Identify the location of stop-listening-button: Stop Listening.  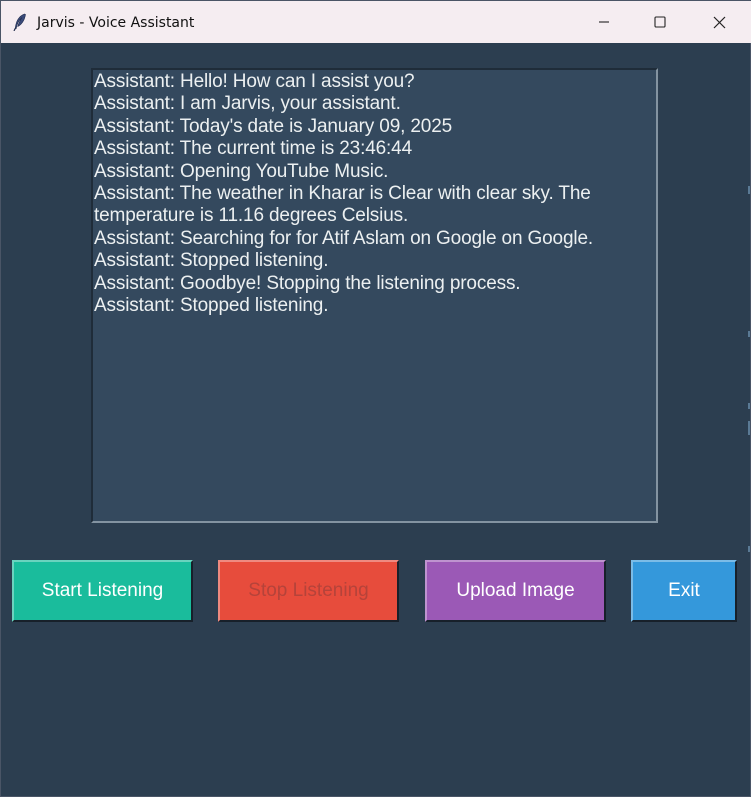
(308, 591).